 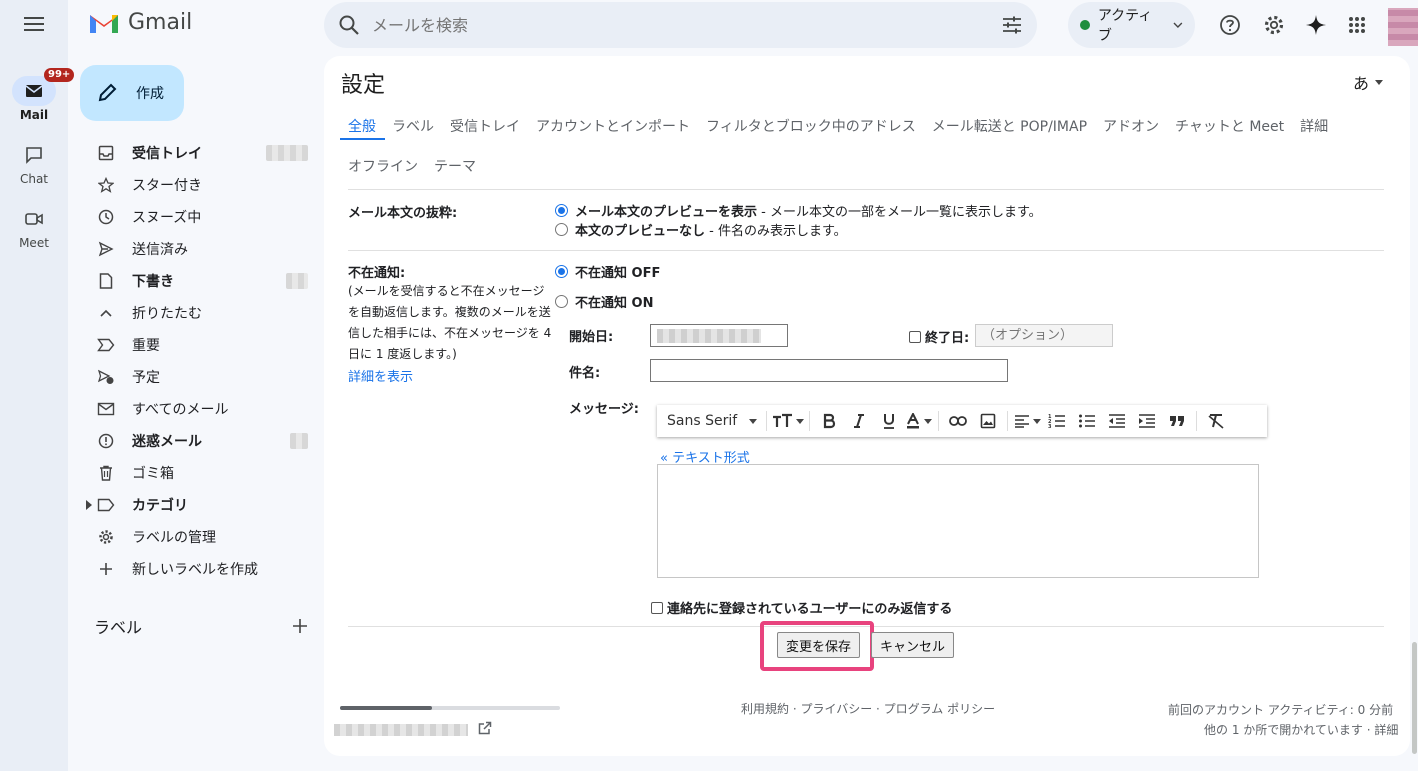 I want to click on search-icon, so click(x=349, y=25).